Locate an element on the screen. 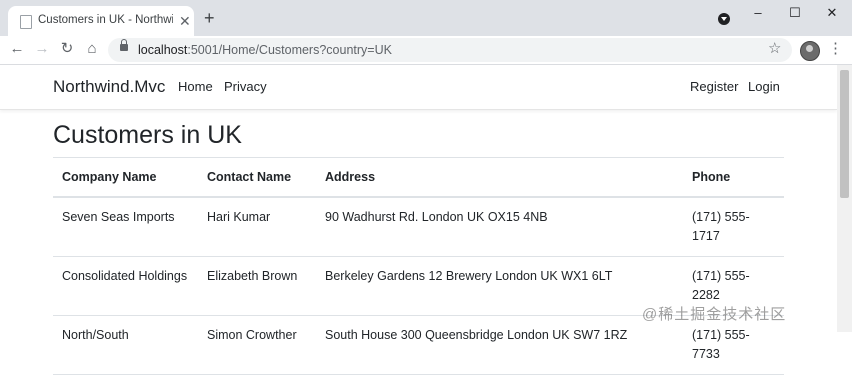  nav-login-link: Login is located at coordinates (764, 86).